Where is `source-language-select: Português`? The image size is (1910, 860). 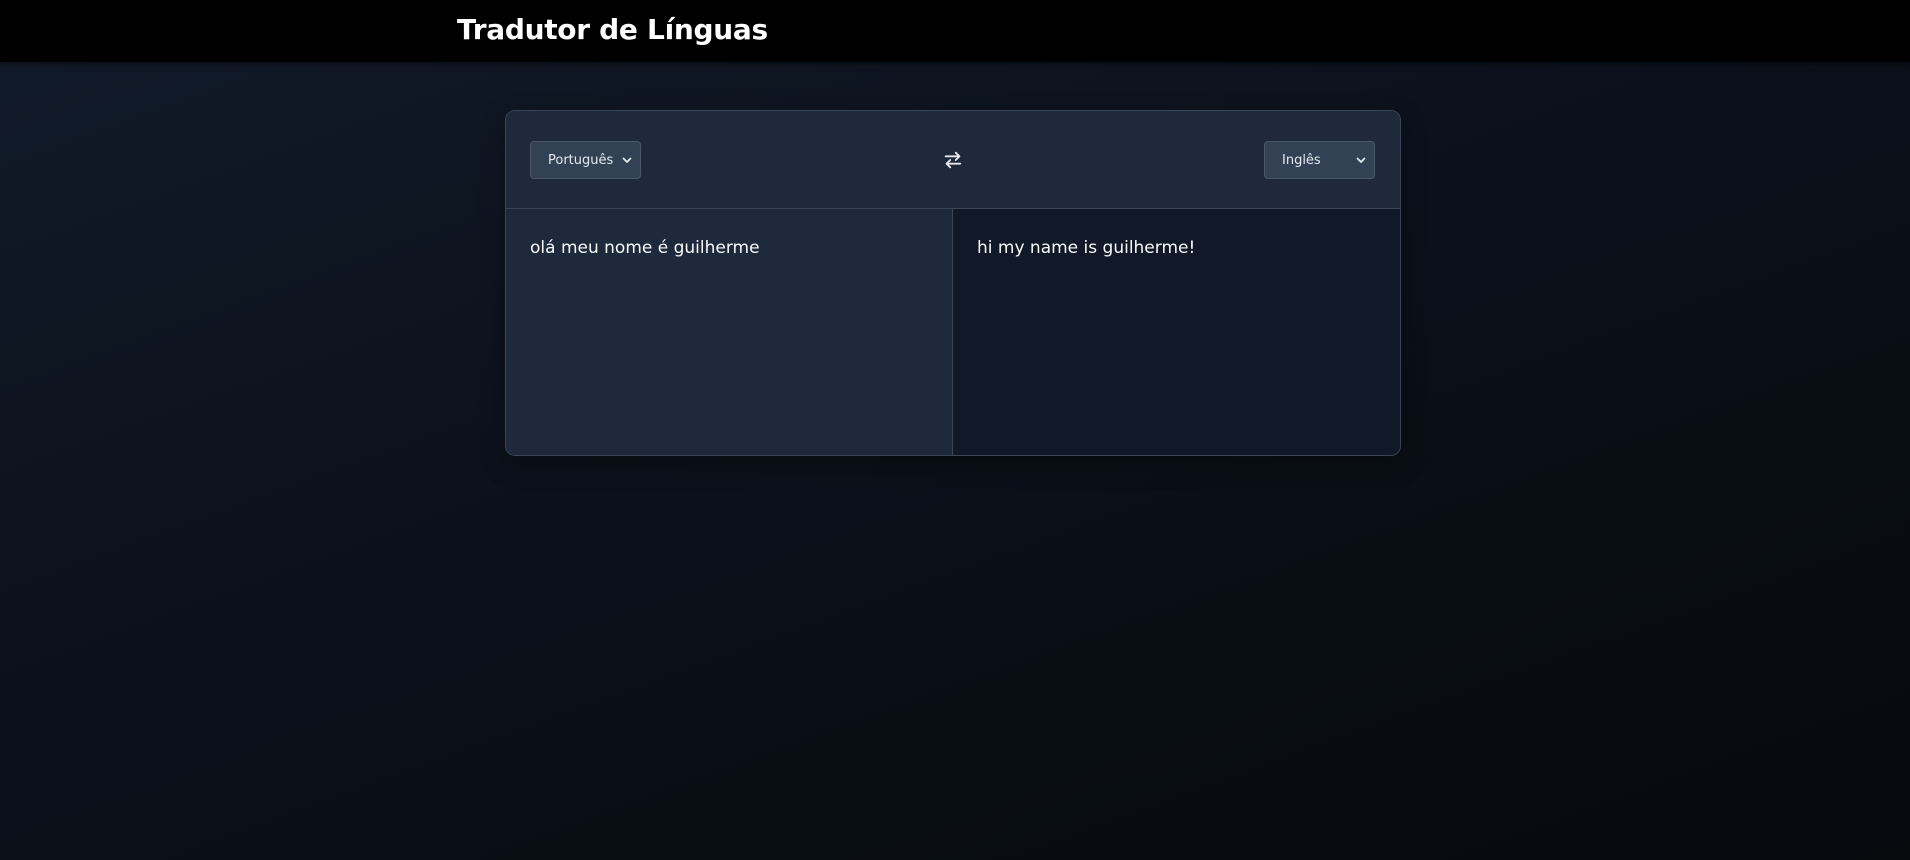 source-language-select: Português is located at coordinates (585, 160).